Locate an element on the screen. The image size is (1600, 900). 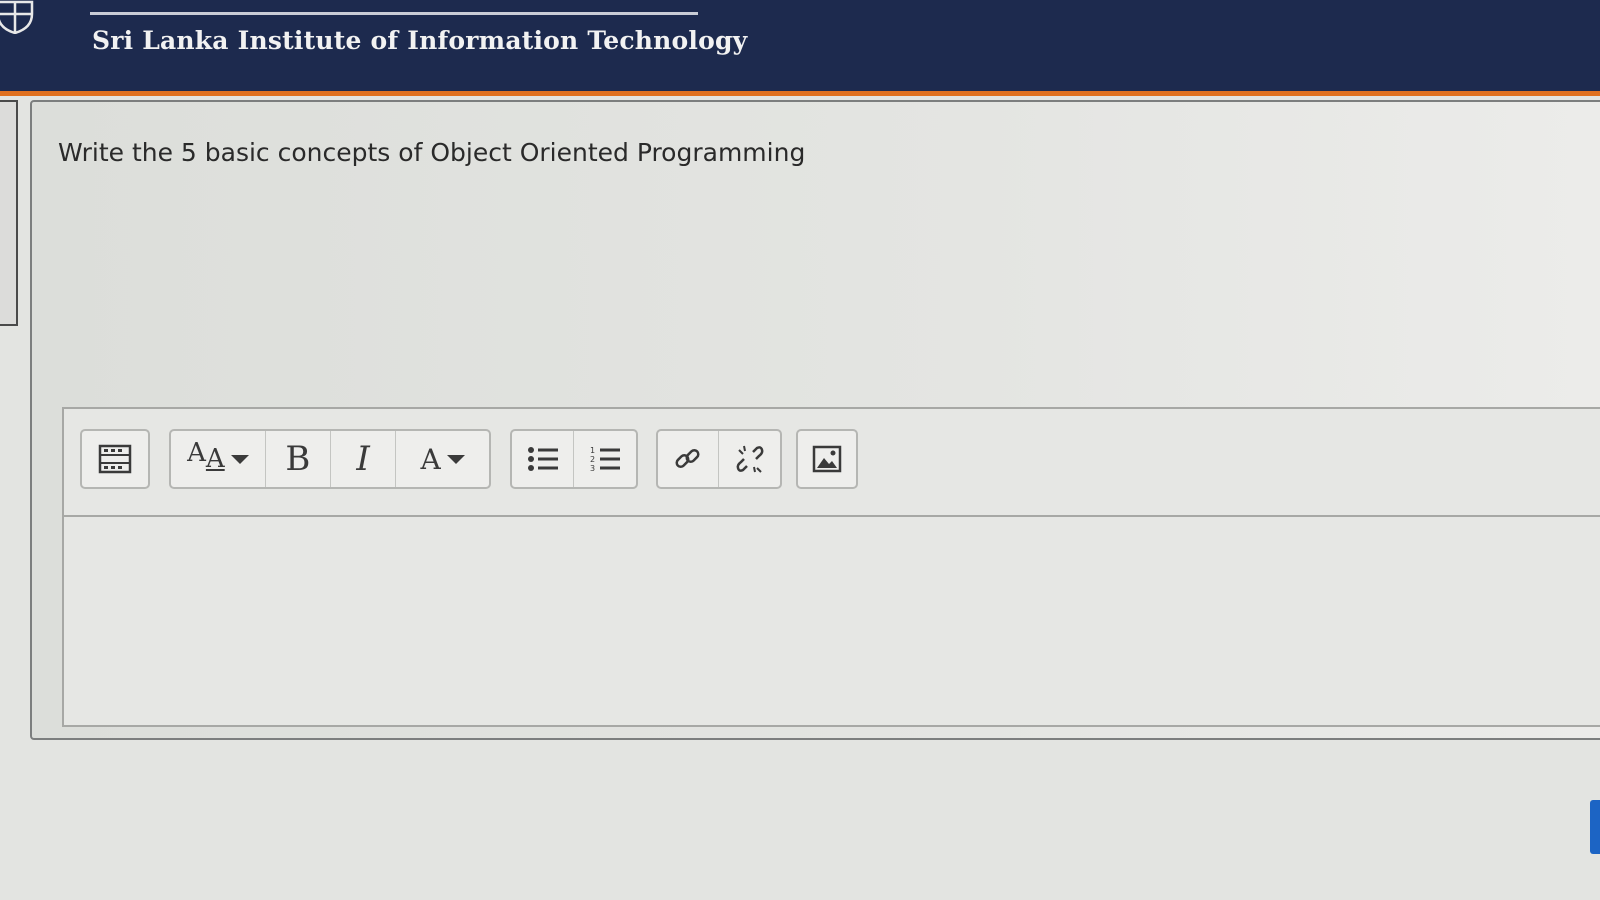
numbered-list-icon: 1 2 3 is located at coordinates (605, 459).